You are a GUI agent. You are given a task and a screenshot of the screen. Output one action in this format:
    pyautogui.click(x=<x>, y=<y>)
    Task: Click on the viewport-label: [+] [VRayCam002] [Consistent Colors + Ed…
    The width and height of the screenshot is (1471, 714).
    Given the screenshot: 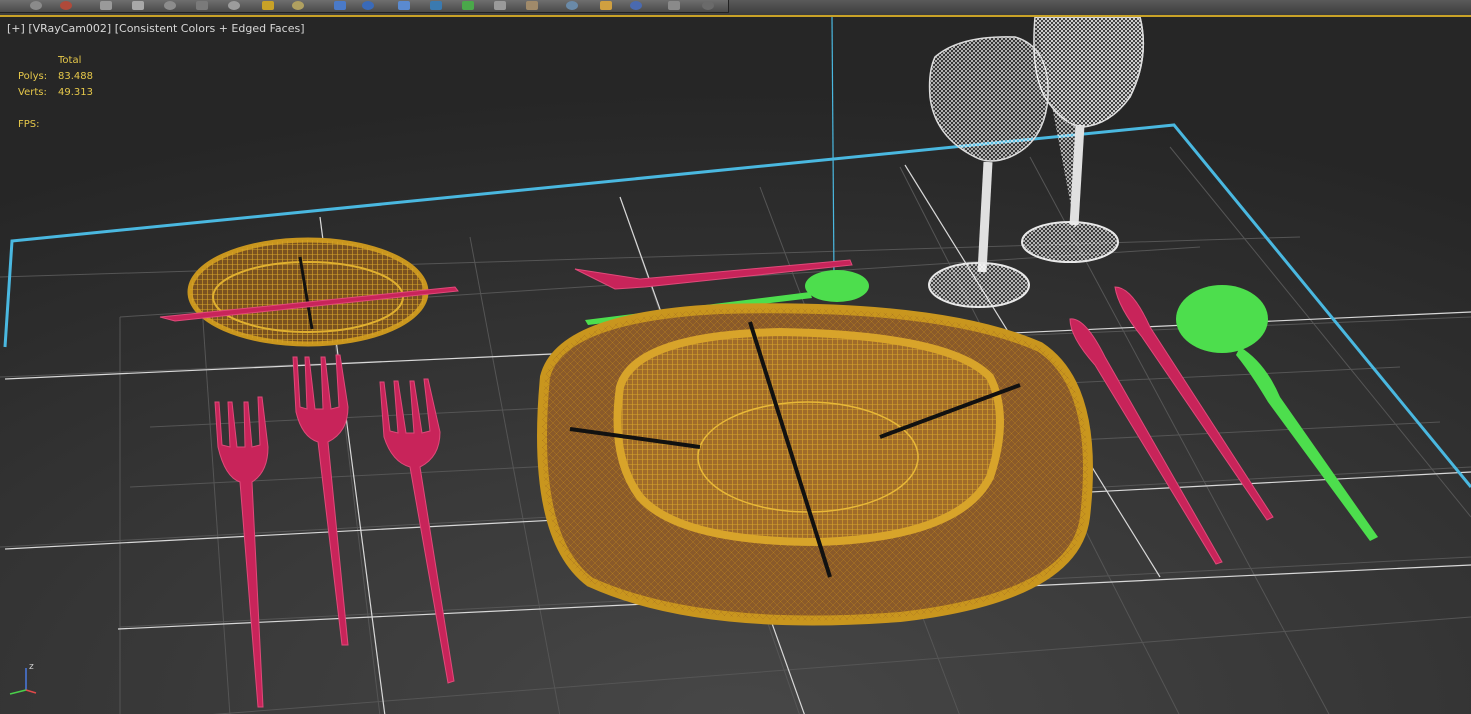 What is the action you would take?
    pyautogui.click(x=156, y=28)
    